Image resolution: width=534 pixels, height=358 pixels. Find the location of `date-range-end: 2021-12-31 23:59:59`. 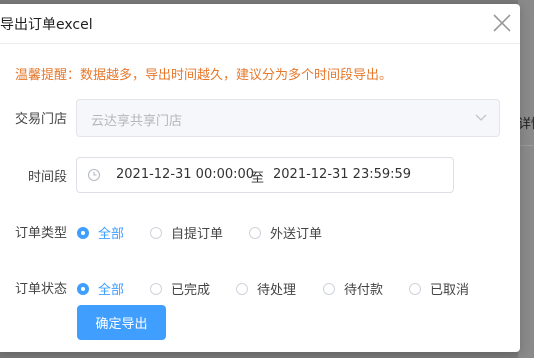

date-range-end: 2021-12-31 23:59:59 is located at coordinates (342, 174).